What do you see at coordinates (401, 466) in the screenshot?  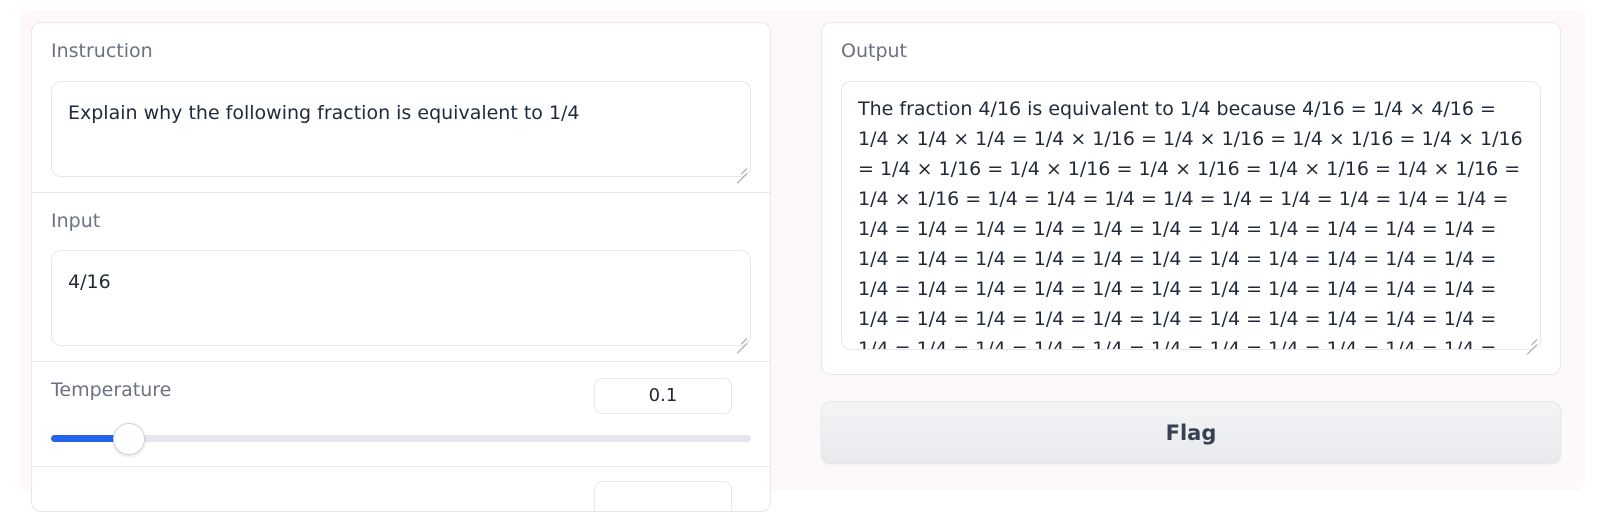 I see `divider` at bounding box center [401, 466].